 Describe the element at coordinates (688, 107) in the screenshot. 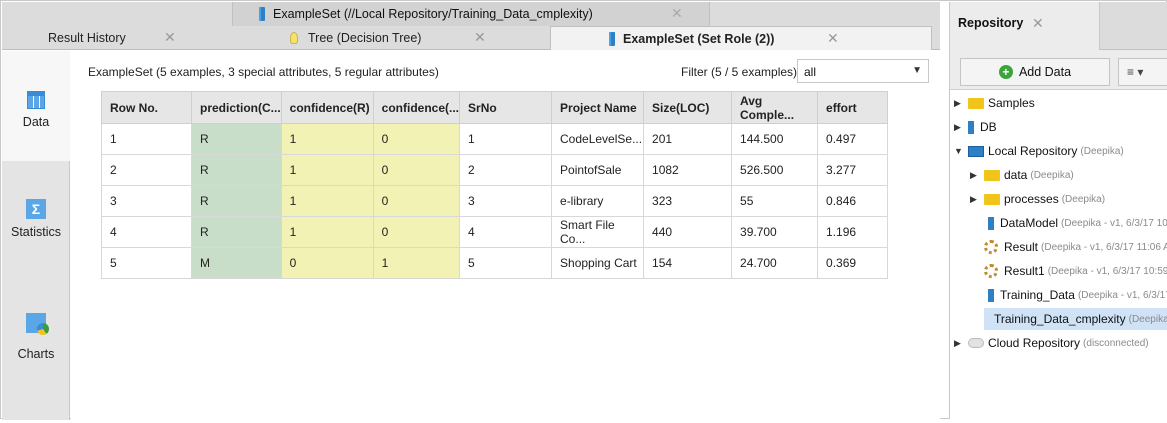

I see `column-header: Size(LOC)` at that location.